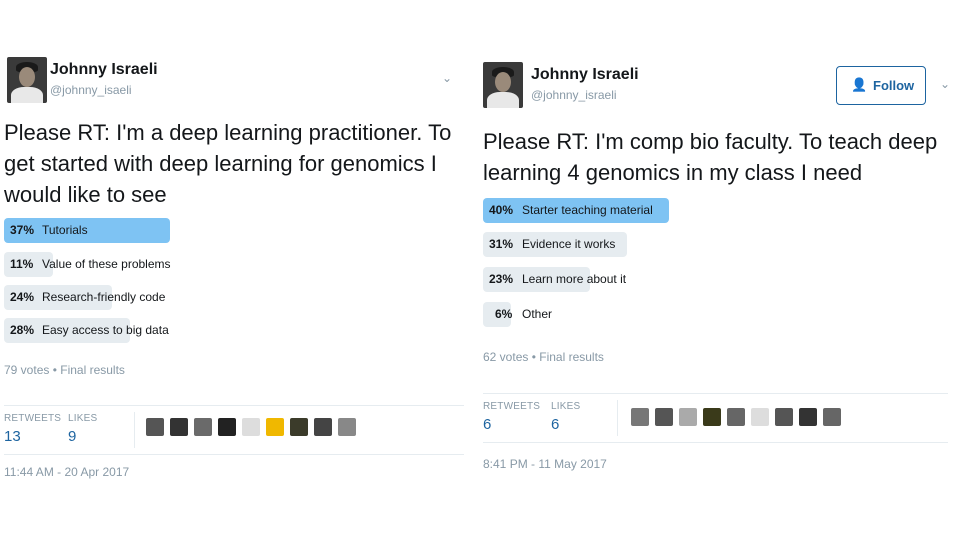 The image size is (960, 540). Describe the element at coordinates (22, 297) in the screenshot. I see `poll-percent: 24%` at that location.